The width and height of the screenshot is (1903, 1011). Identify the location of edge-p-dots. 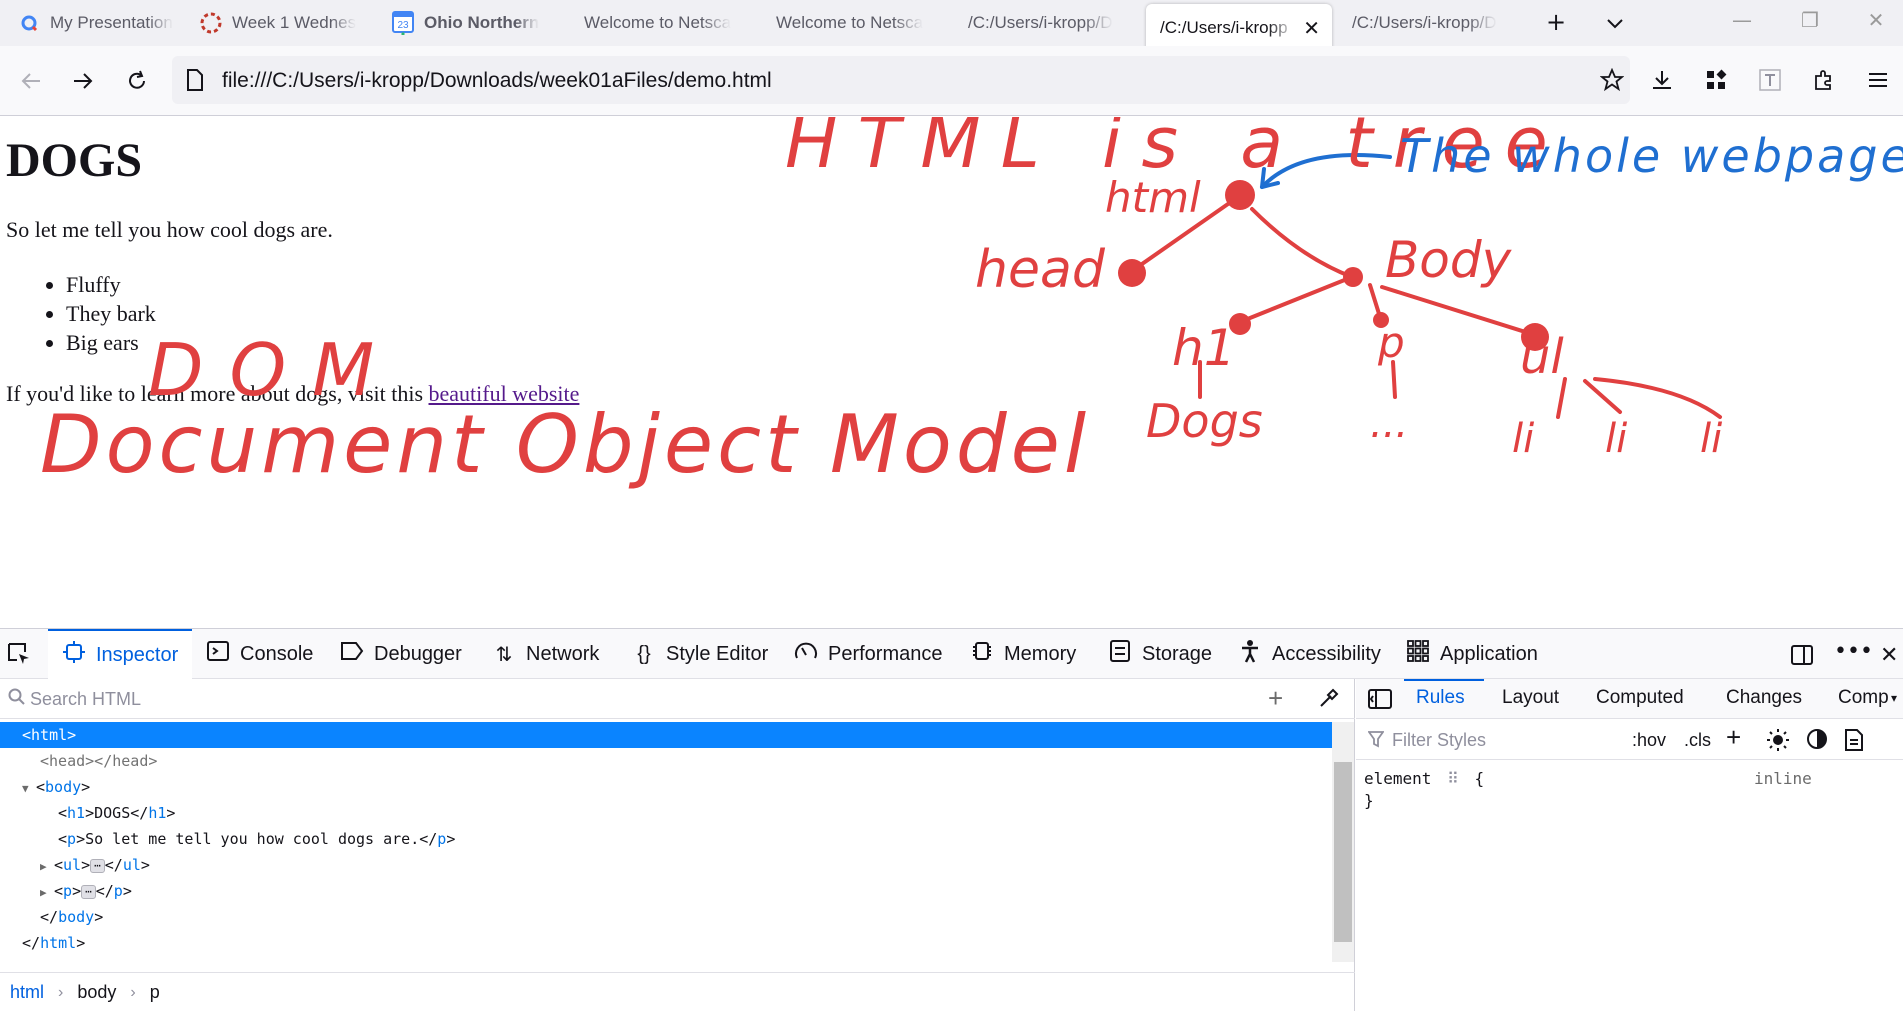
(1394, 379).